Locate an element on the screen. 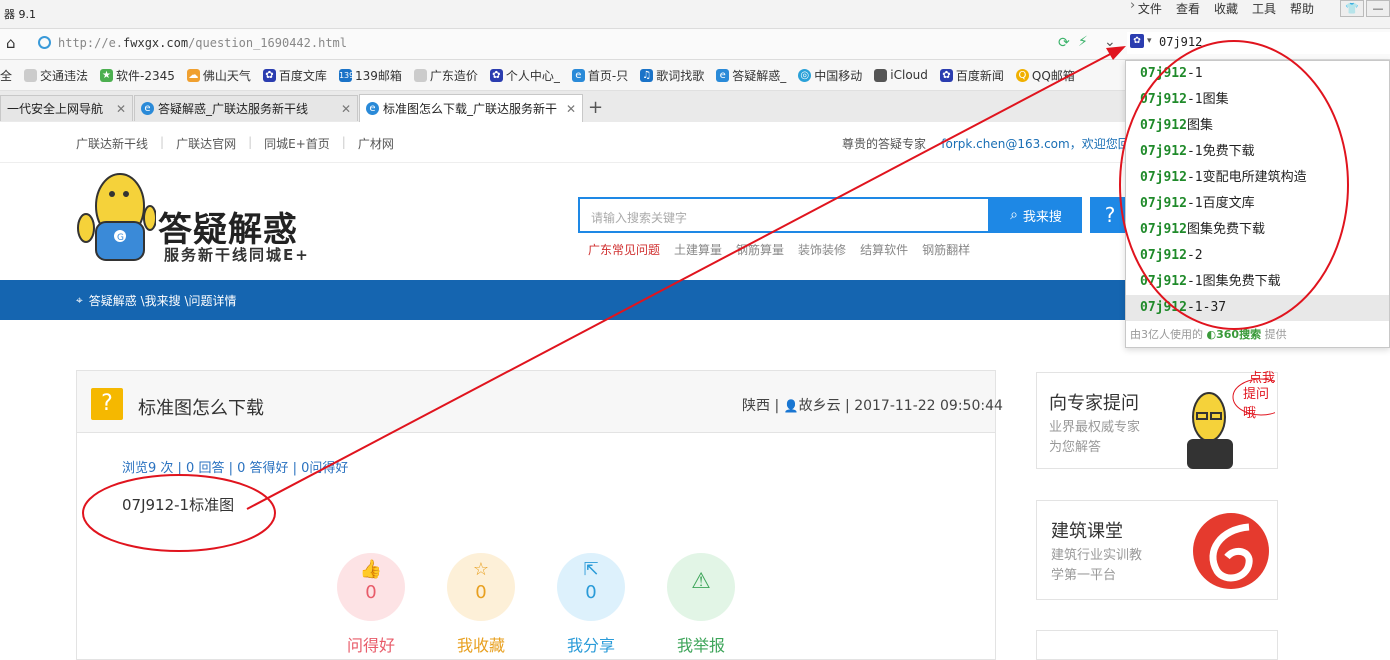 This screenshot has height=660, width=1390. chevron-right-icon: › is located at coordinates (1132, 6).